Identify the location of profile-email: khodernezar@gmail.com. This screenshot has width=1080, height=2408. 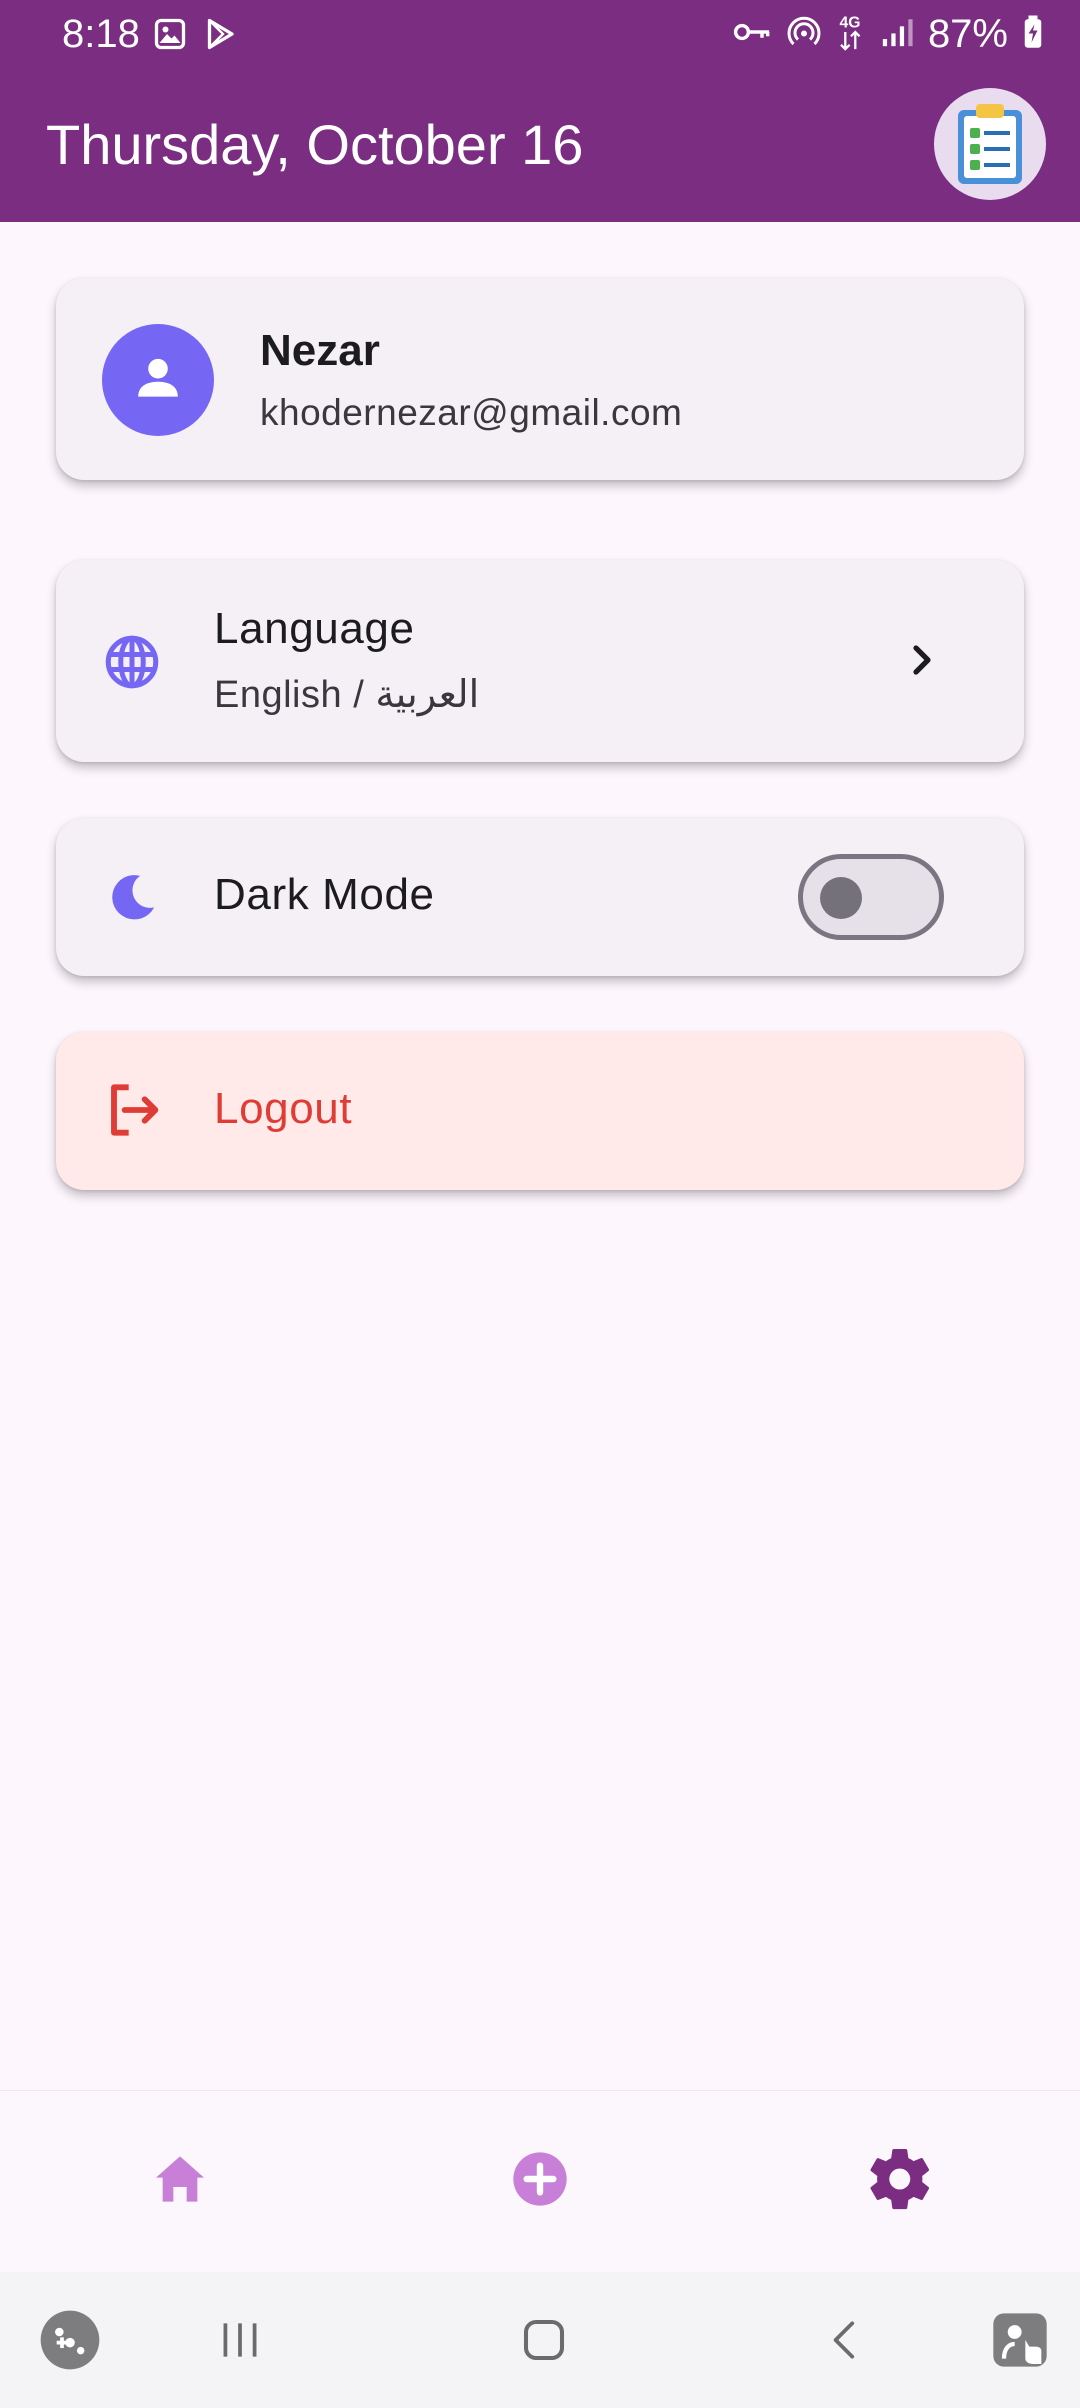
(471, 412).